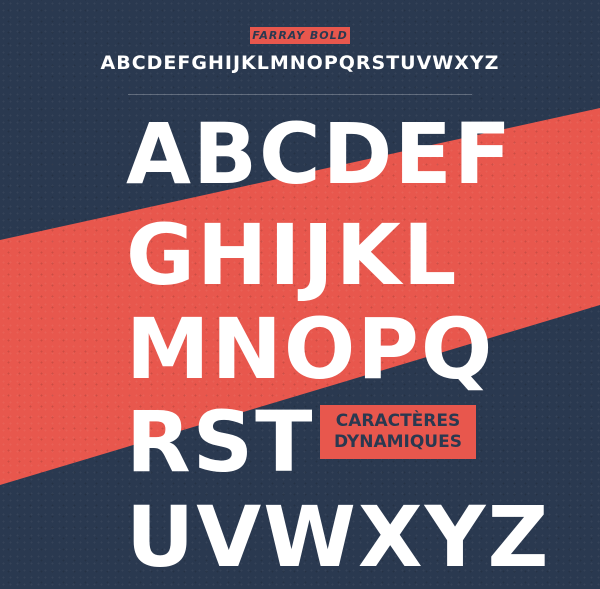  What do you see at coordinates (292, 255) in the screenshot?
I see `glyph-row-2: GHIJKL` at bounding box center [292, 255].